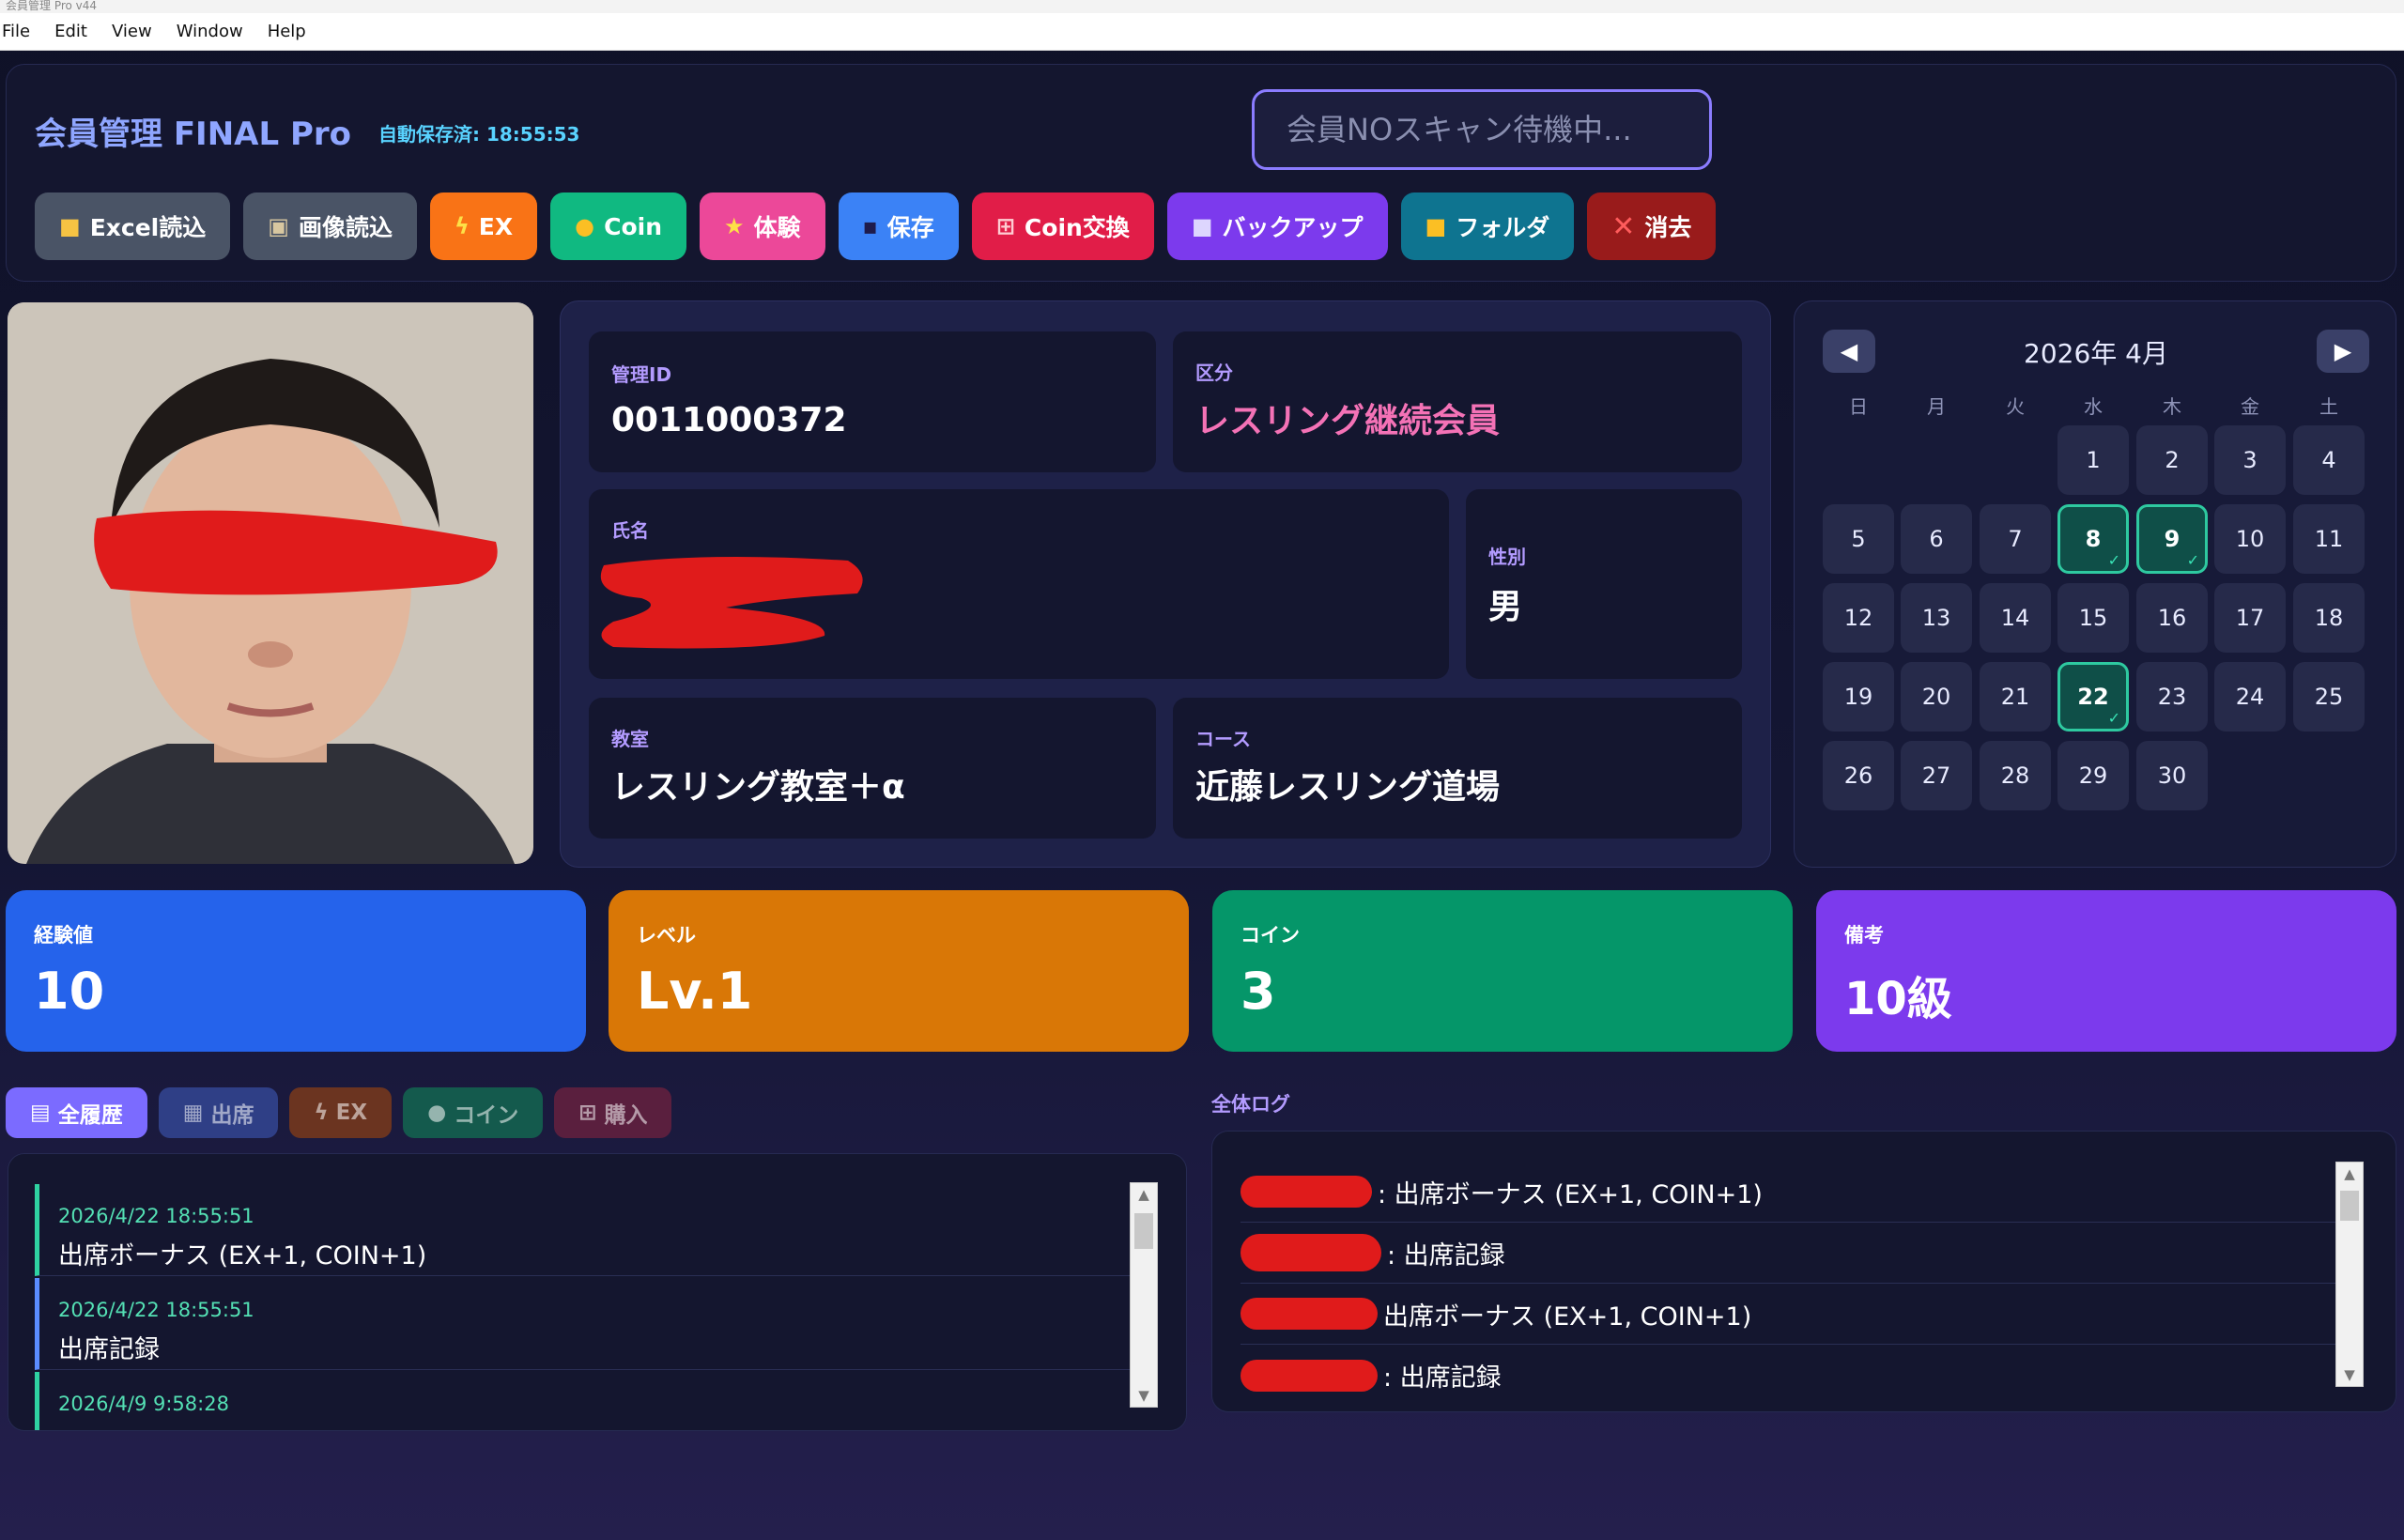 The width and height of the screenshot is (2404, 1540). What do you see at coordinates (1936, 618) in the screenshot?
I see `calendar-day: 13` at bounding box center [1936, 618].